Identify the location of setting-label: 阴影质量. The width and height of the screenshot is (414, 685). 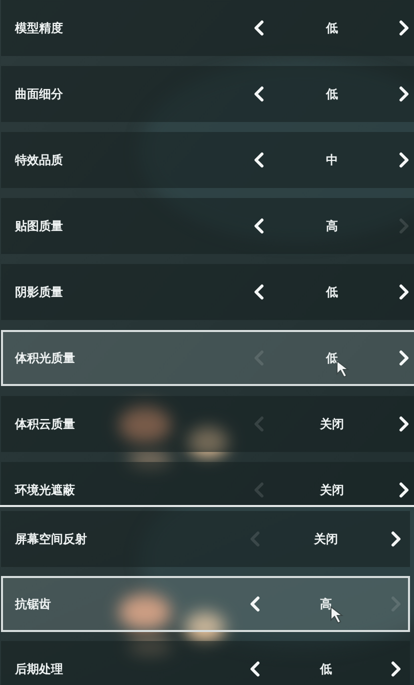
(39, 292).